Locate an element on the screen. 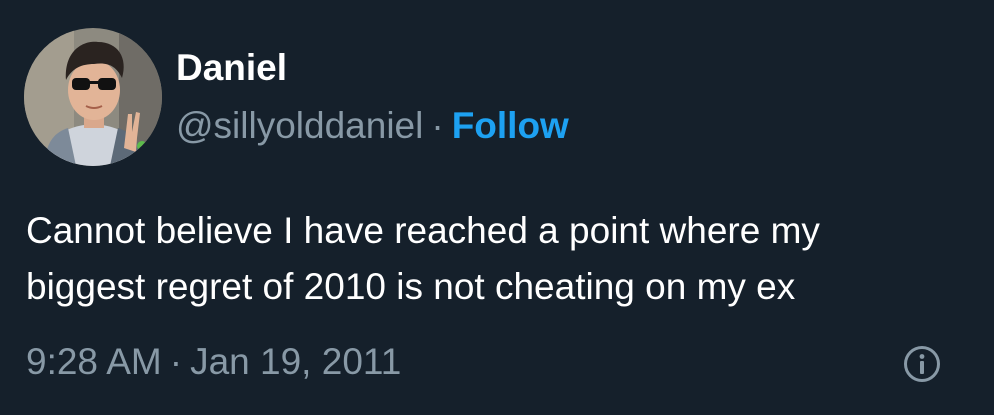 Image resolution: width=994 pixels, height=415 pixels. user-handle: @sillyolddaniel is located at coordinates (299, 125).